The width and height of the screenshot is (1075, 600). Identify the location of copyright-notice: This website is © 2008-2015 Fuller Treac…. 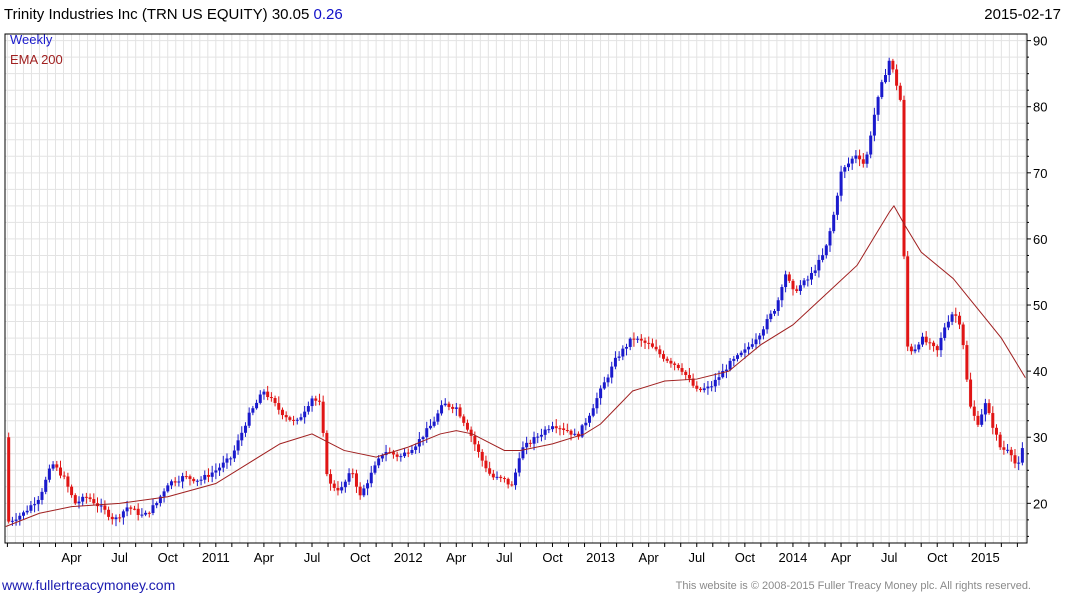
(853, 586).